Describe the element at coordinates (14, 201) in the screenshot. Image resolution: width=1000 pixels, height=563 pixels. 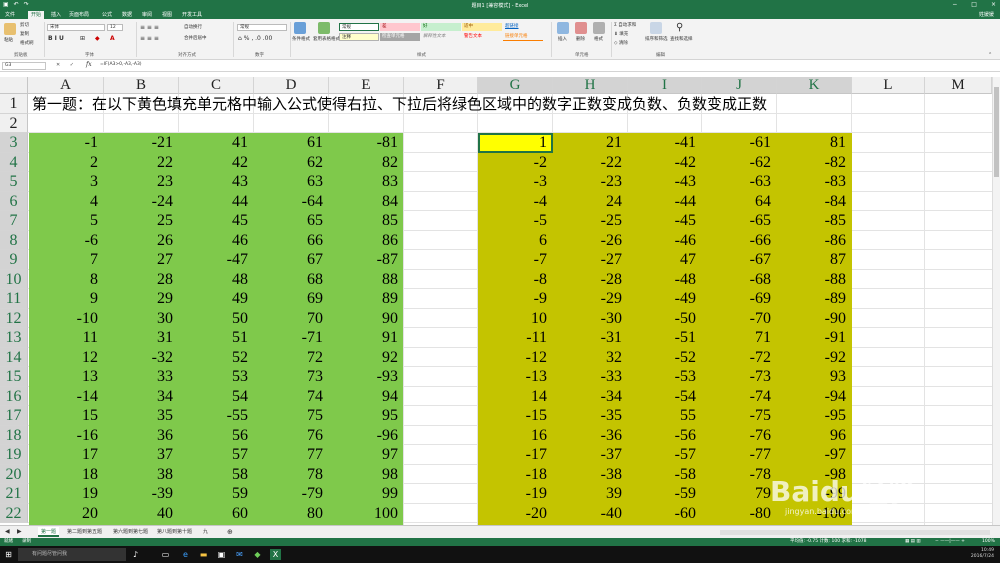
I see `row-header-6: 6` at that location.